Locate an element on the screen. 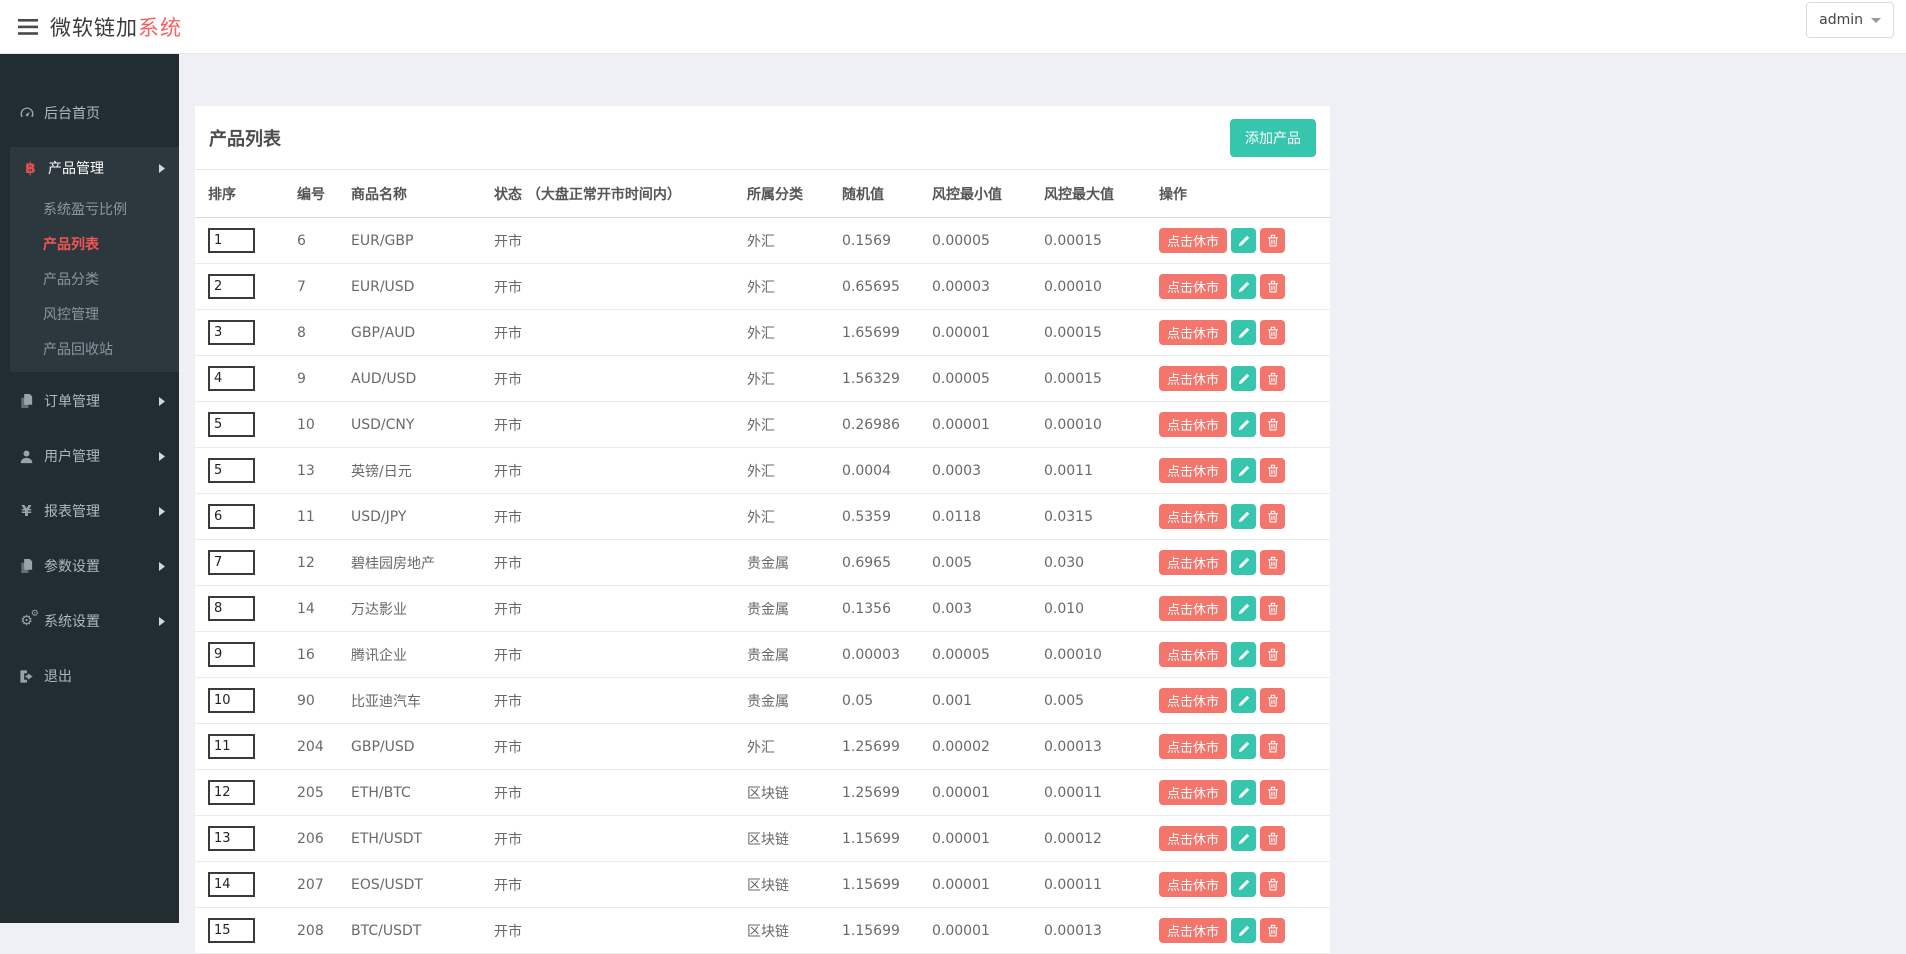 This screenshot has height=954, width=1906. sidebar-subitem-product-category: 产品分类 is located at coordinates (94, 278).